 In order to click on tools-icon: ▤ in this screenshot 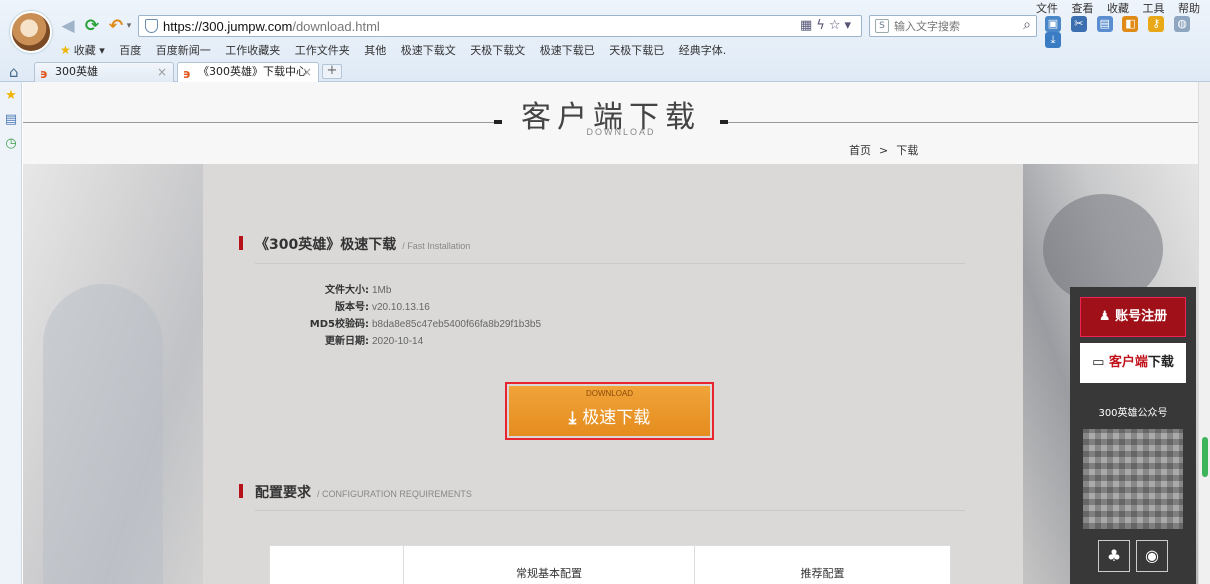, I will do `click(1104, 24)`.